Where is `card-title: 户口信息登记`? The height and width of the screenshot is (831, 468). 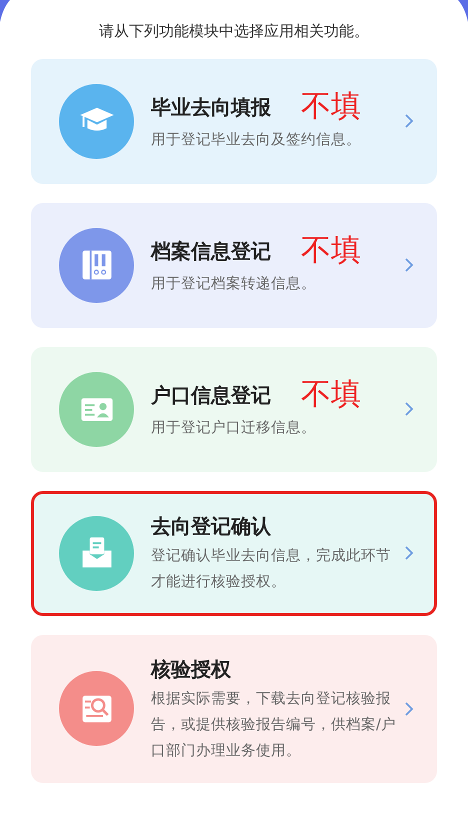 card-title: 户口信息登记 is located at coordinates (211, 395).